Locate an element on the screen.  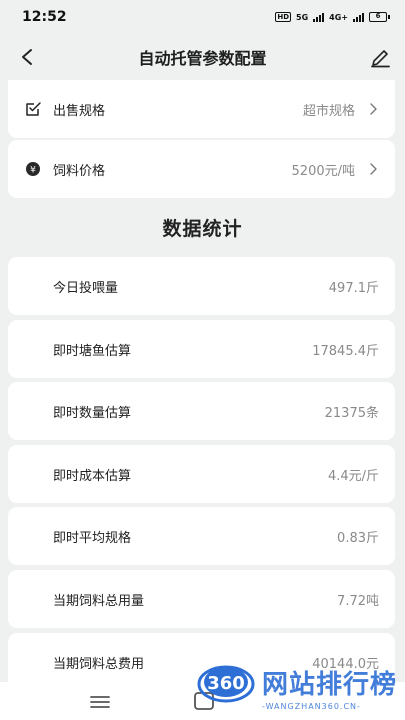
checkbox-edit-icon is located at coordinates (33, 109).